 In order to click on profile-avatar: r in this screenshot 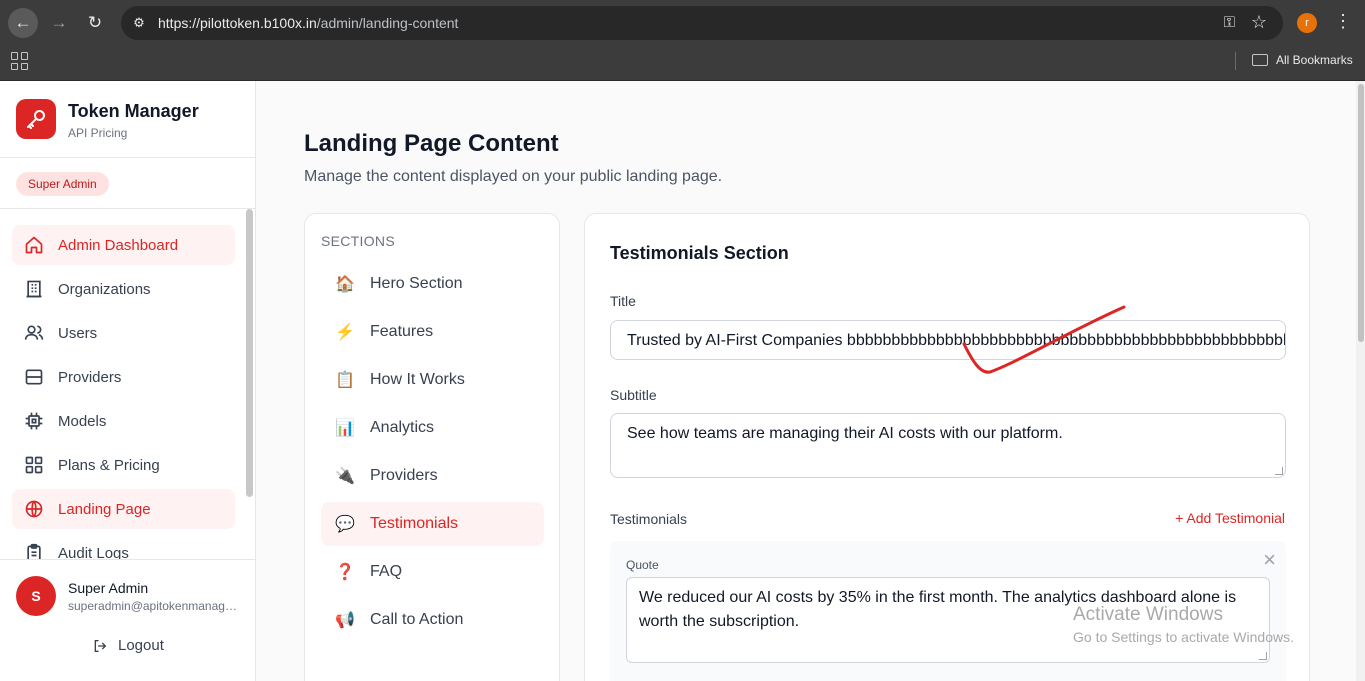, I will do `click(1307, 23)`.